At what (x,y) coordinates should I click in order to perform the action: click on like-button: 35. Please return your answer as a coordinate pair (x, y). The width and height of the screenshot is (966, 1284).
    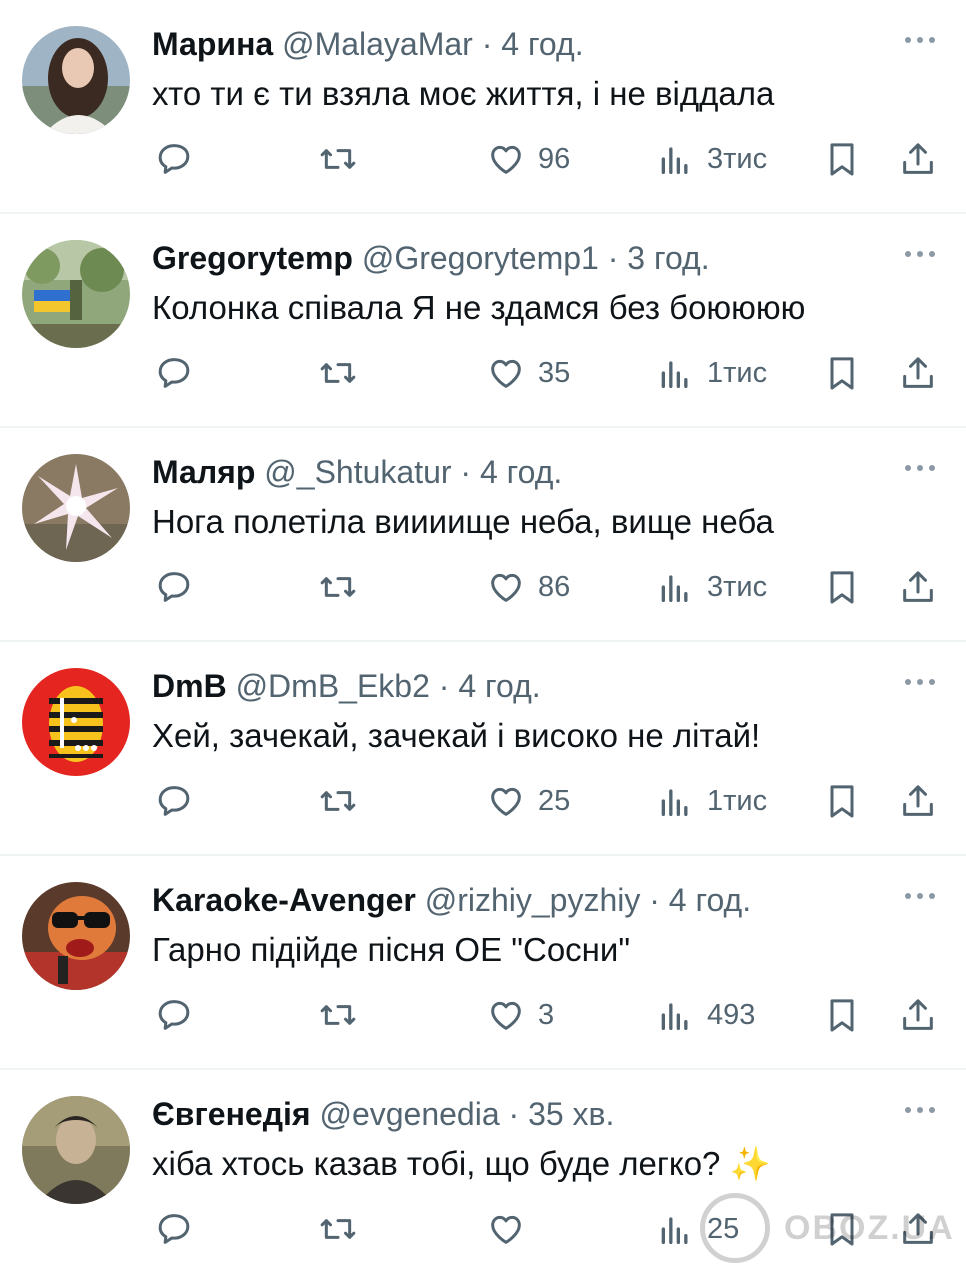
    Looking at the image, I should click on (528, 373).